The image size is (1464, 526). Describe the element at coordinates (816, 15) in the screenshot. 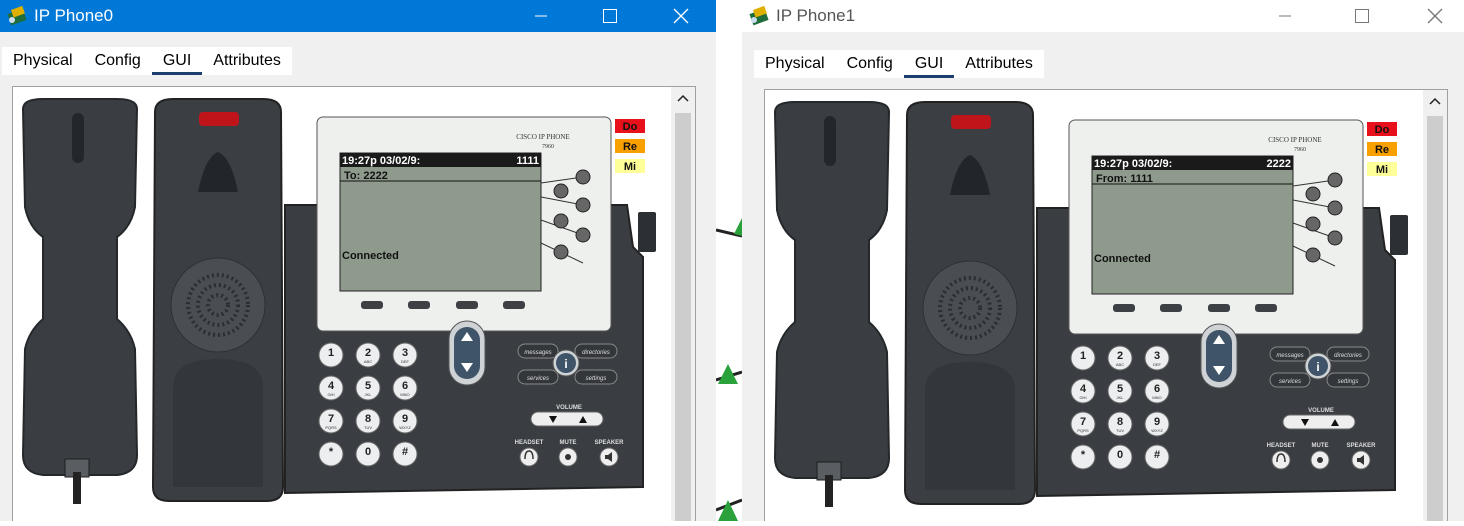

I see `window-title: IP Phone1` at that location.